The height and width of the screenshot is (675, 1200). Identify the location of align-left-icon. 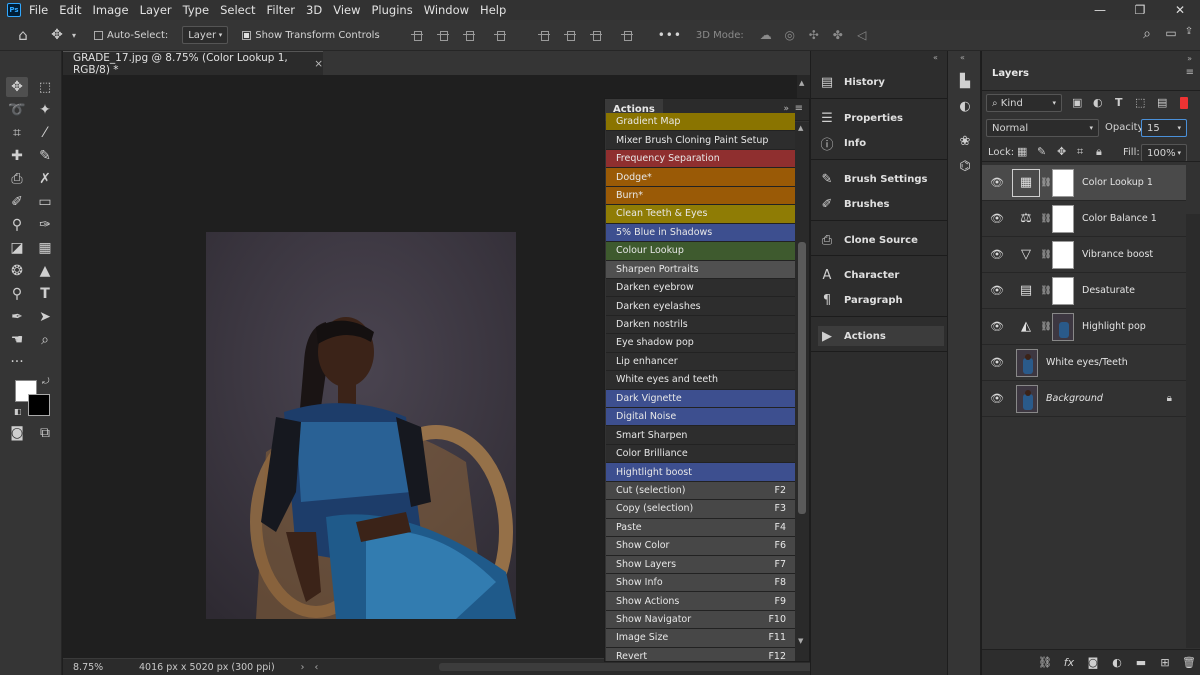
(416, 35).